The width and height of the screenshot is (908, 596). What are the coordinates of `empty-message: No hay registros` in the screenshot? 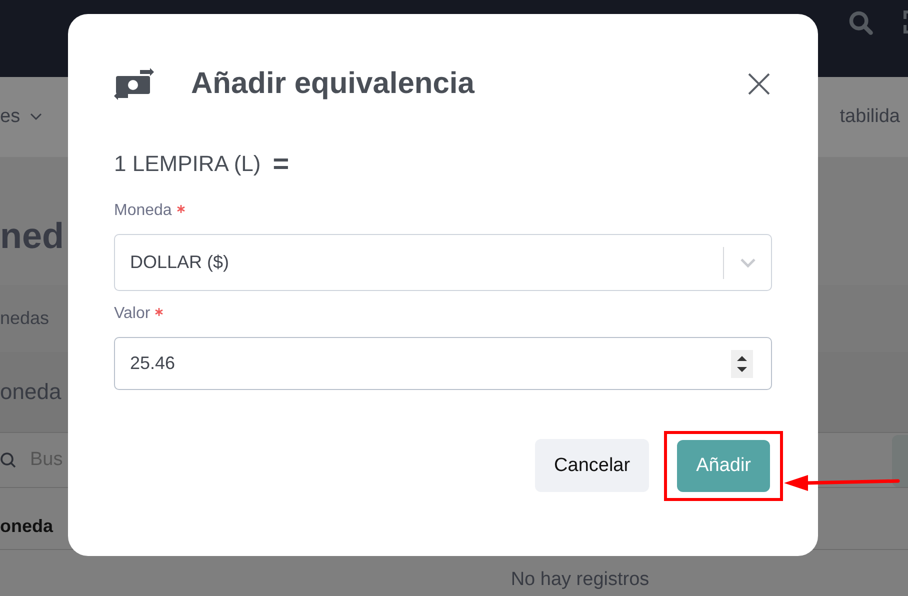 It's located at (580, 580).